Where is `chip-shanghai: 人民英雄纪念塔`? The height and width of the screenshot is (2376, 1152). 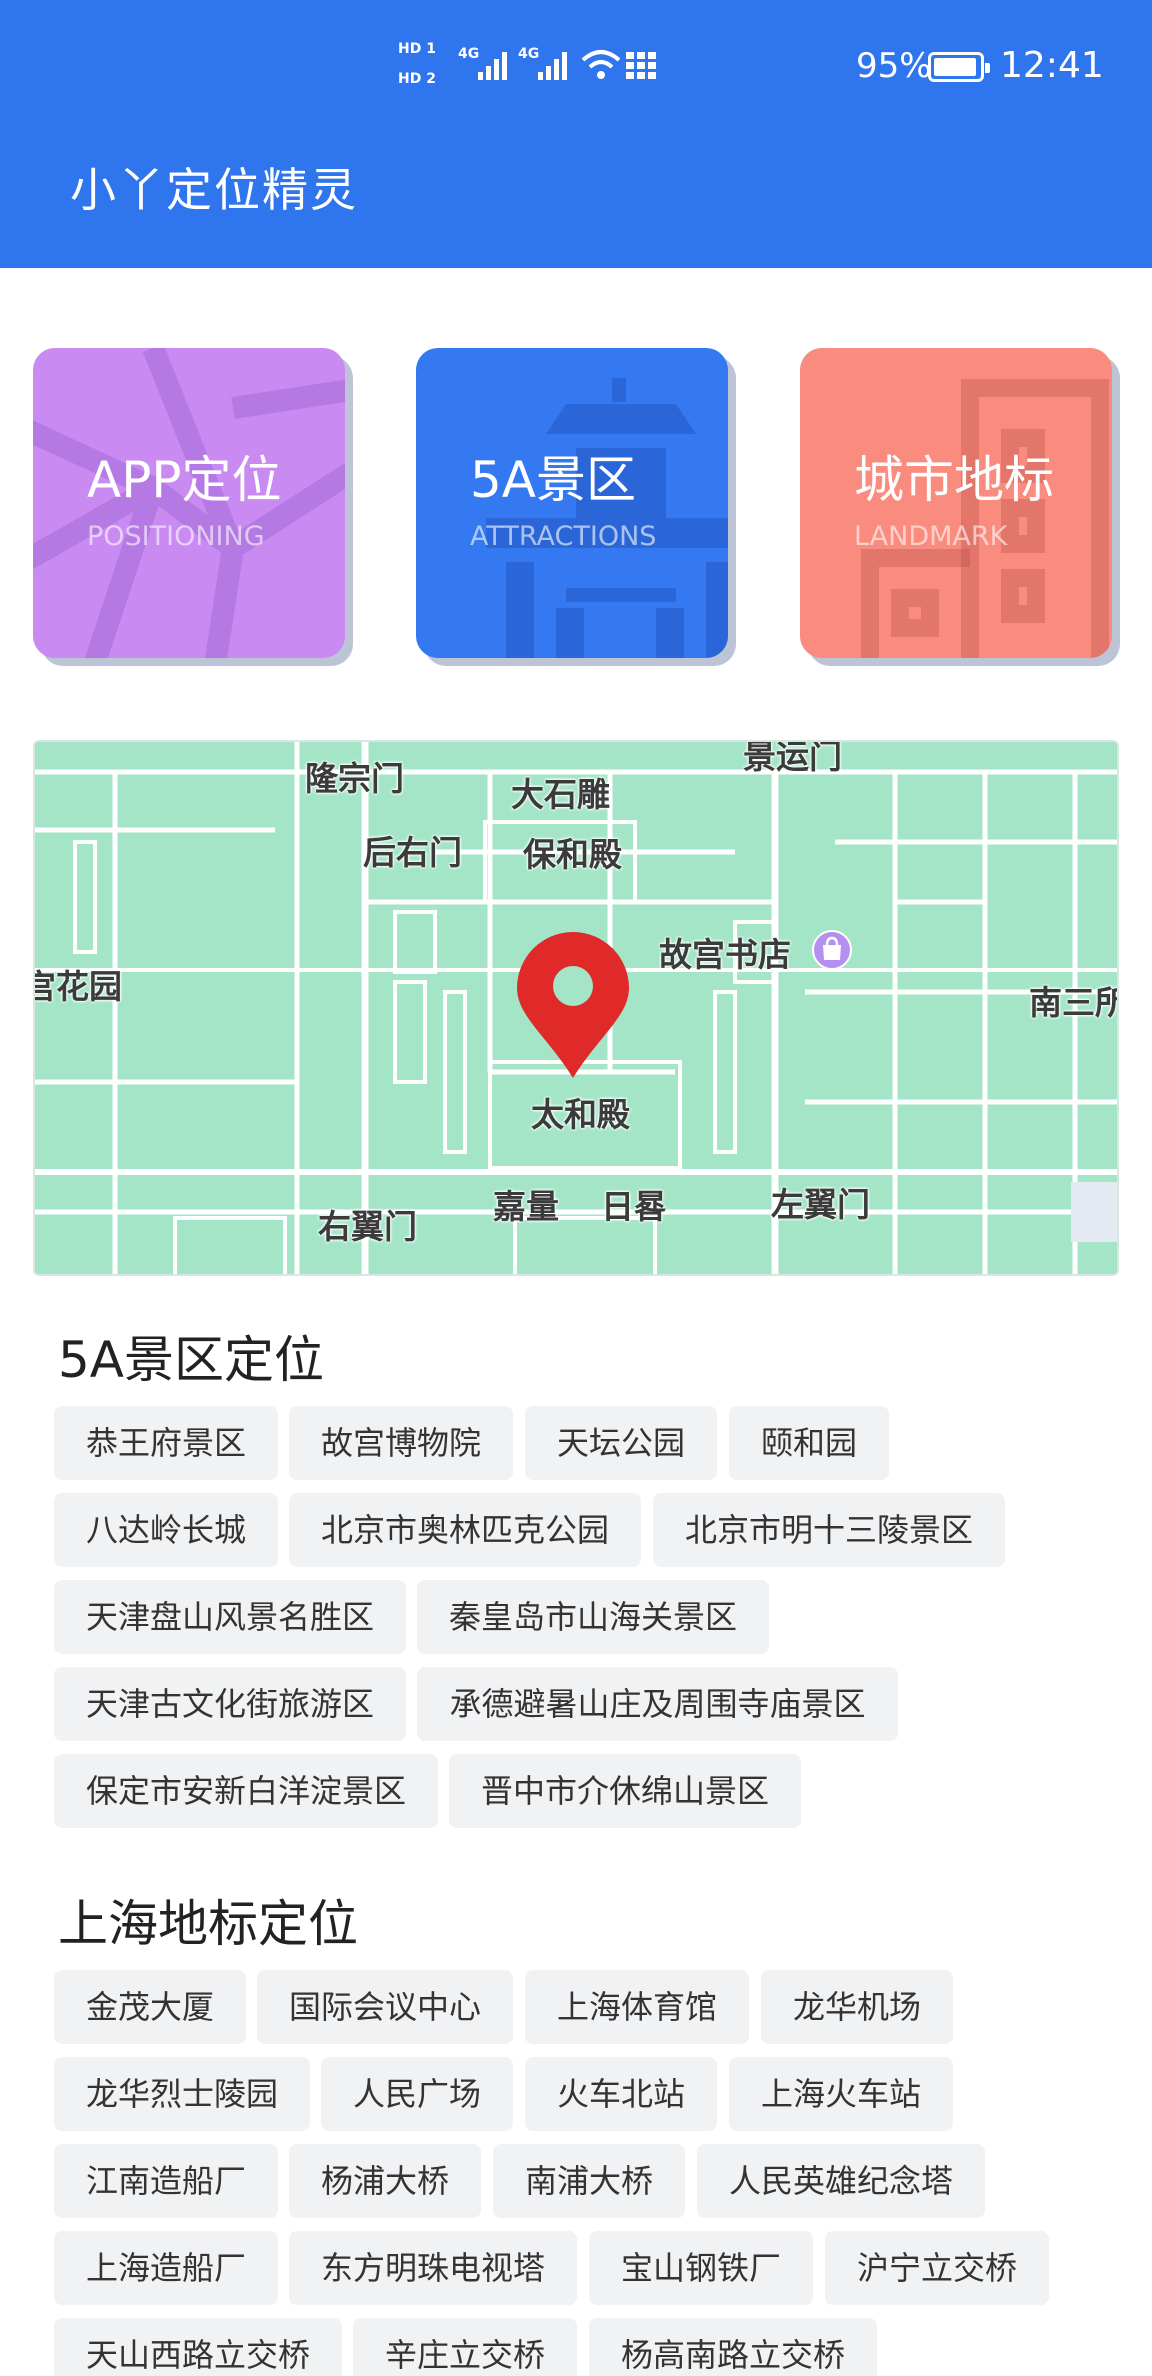
chip-shanghai: 人民英雄纪念塔 is located at coordinates (841, 2181).